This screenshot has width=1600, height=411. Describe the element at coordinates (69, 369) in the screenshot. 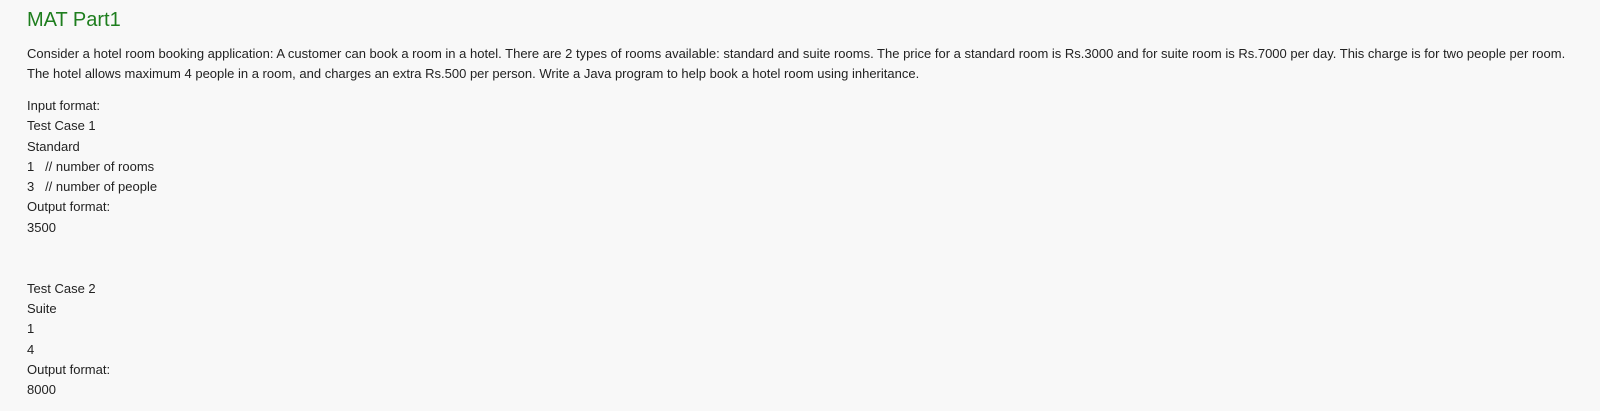

I see `test-case-2-output-label: Output format:` at that location.